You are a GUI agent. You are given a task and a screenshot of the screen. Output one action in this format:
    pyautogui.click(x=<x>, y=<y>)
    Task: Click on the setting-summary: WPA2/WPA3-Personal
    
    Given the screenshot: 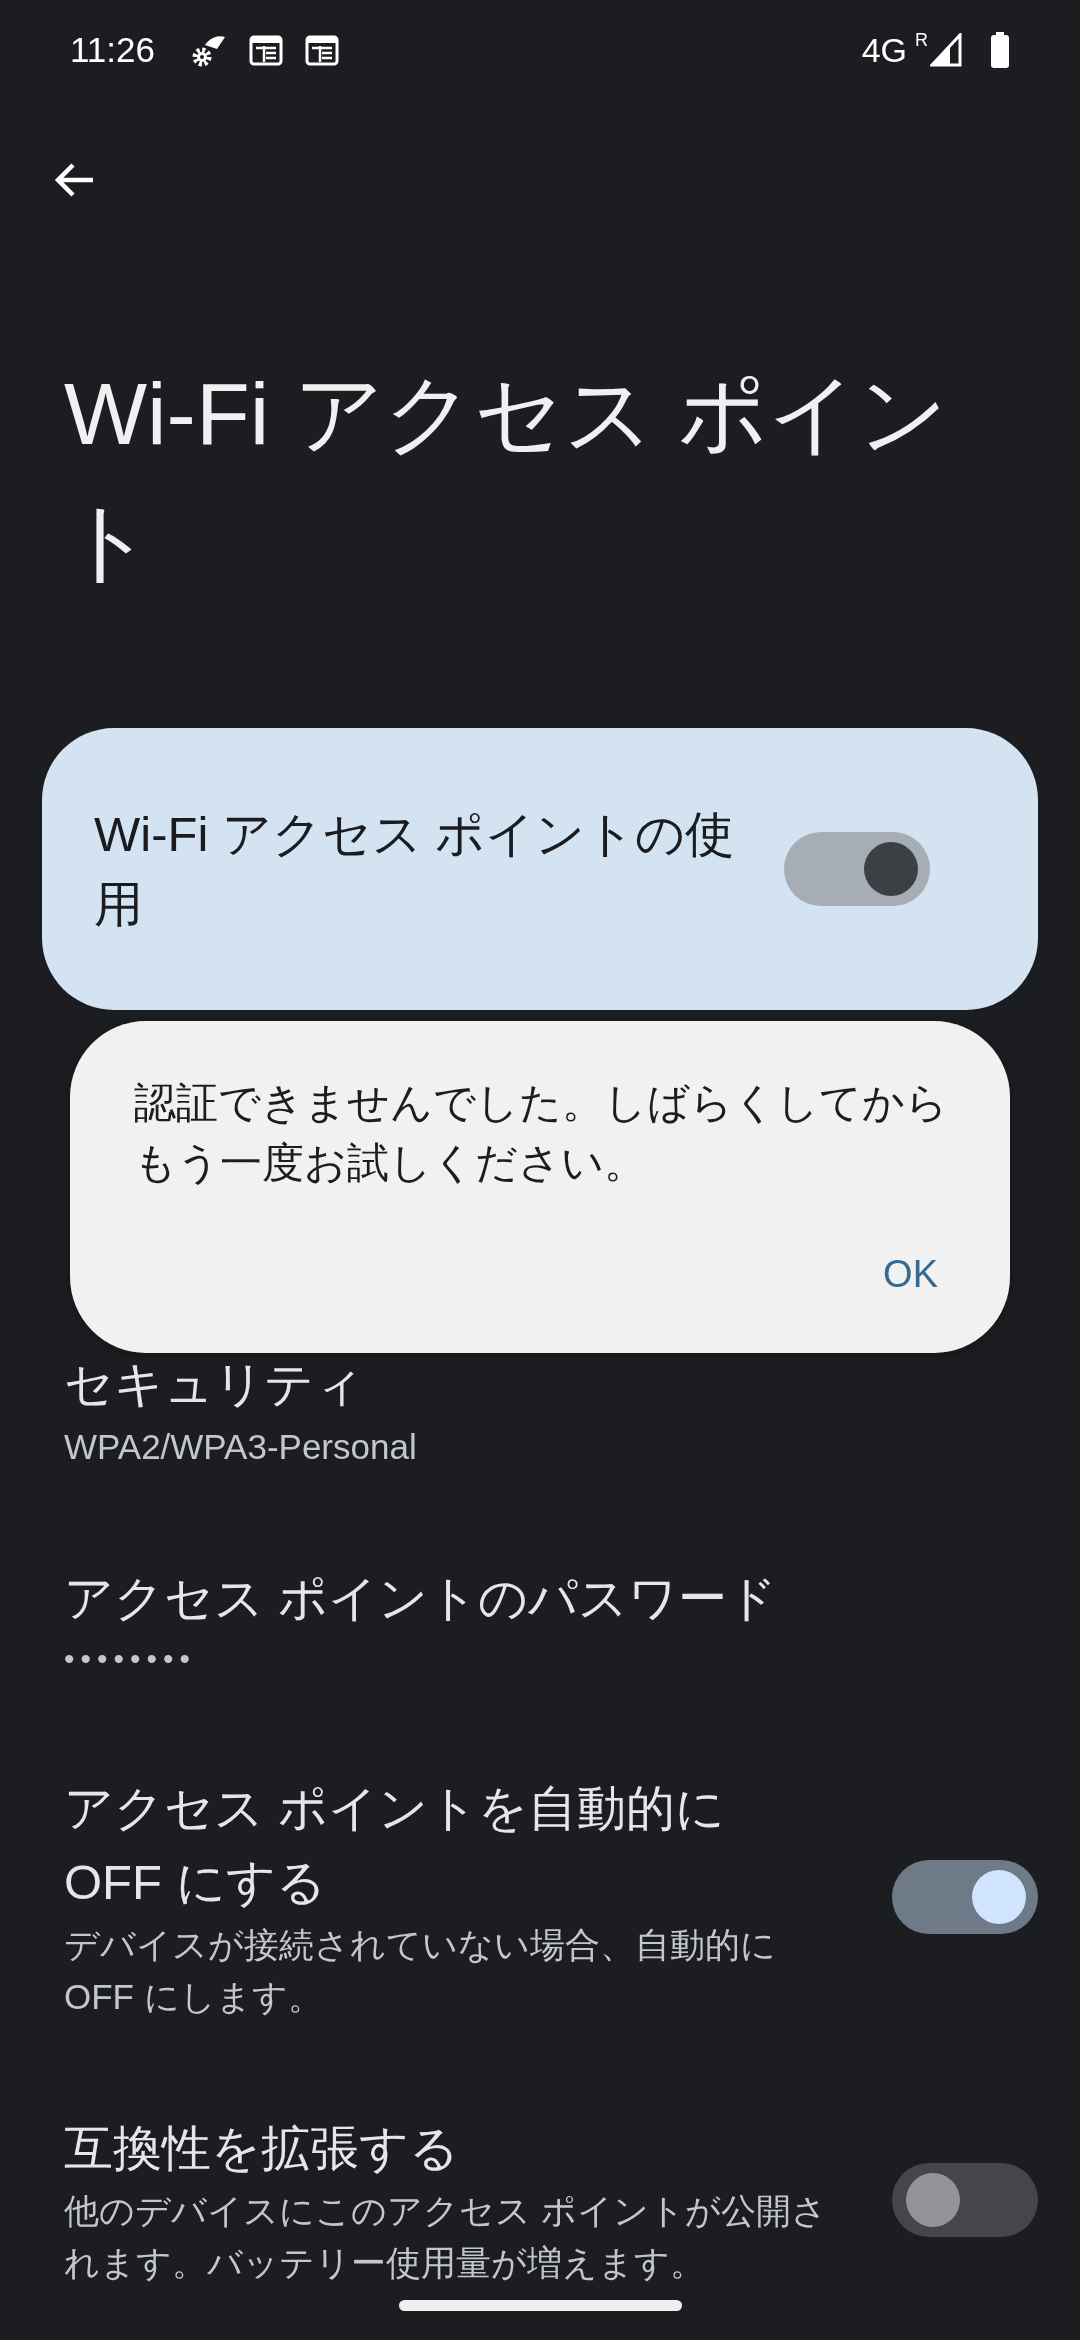 What is the action you would take?
    pyautogui.click(x=241, y=1447)
    